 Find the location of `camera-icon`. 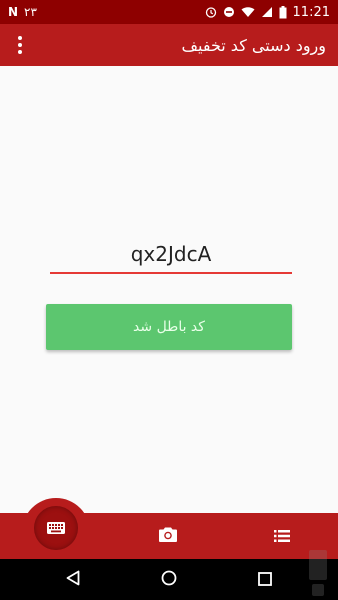

camera-icon is located at coordinates (168, 536).